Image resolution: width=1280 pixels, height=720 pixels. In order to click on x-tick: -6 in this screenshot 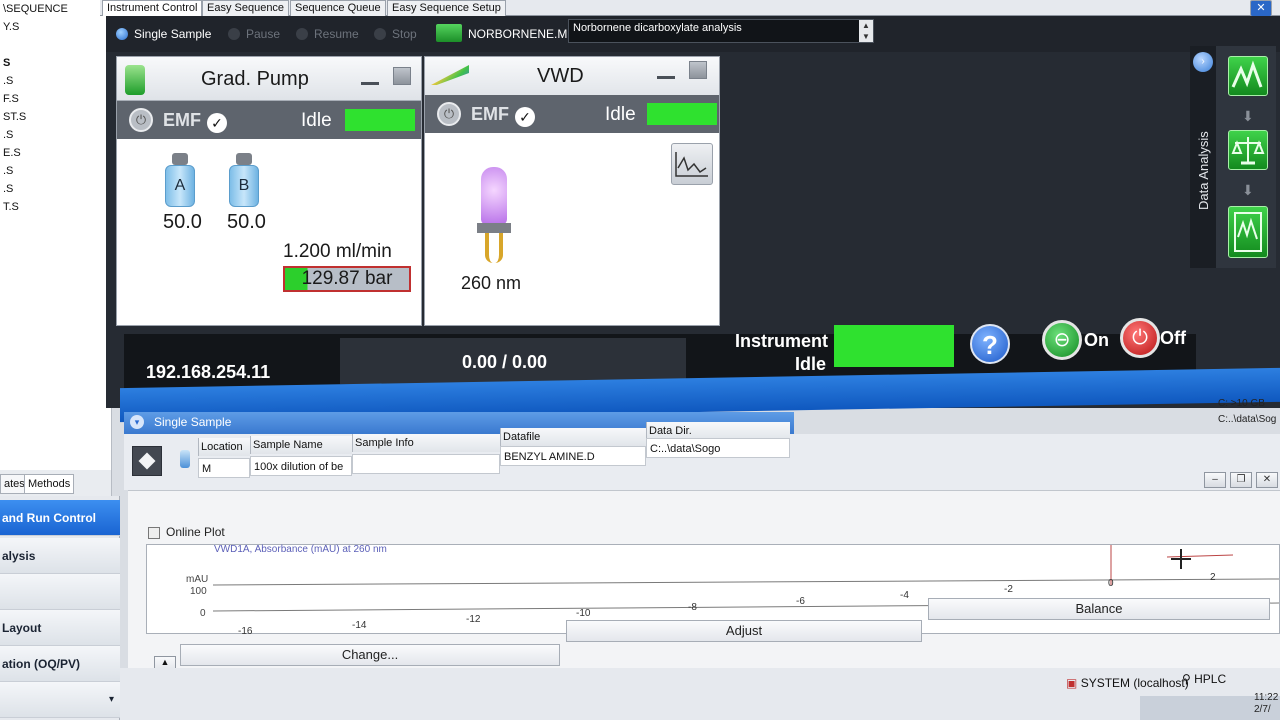, I will do `click(800, 601)`.